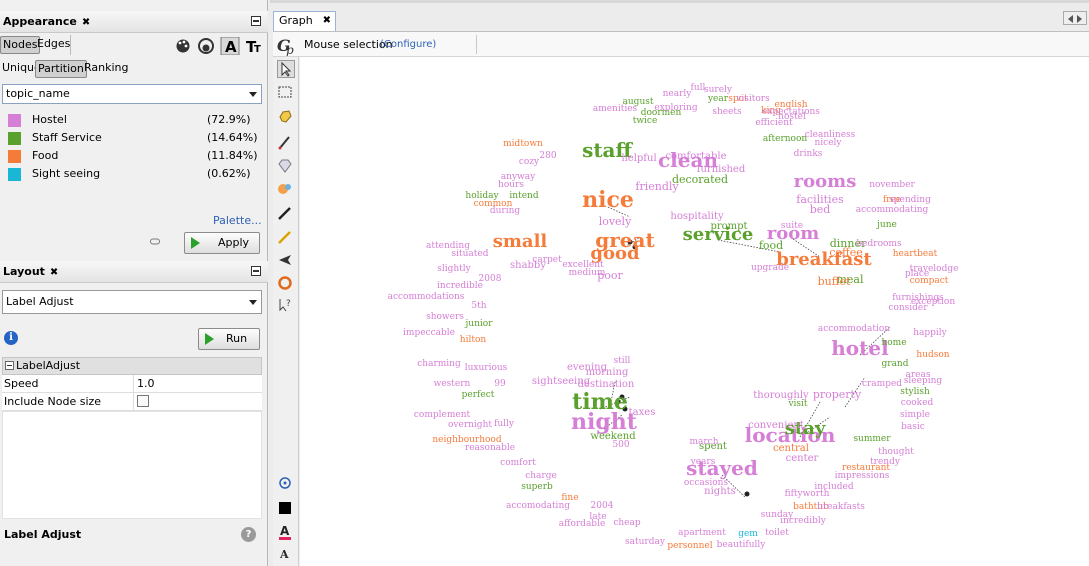 The image size is (1089, 566). Describe the element at coordinates (932, 355) in the screenshot. I see `graph-node-label: hudson` at that location.